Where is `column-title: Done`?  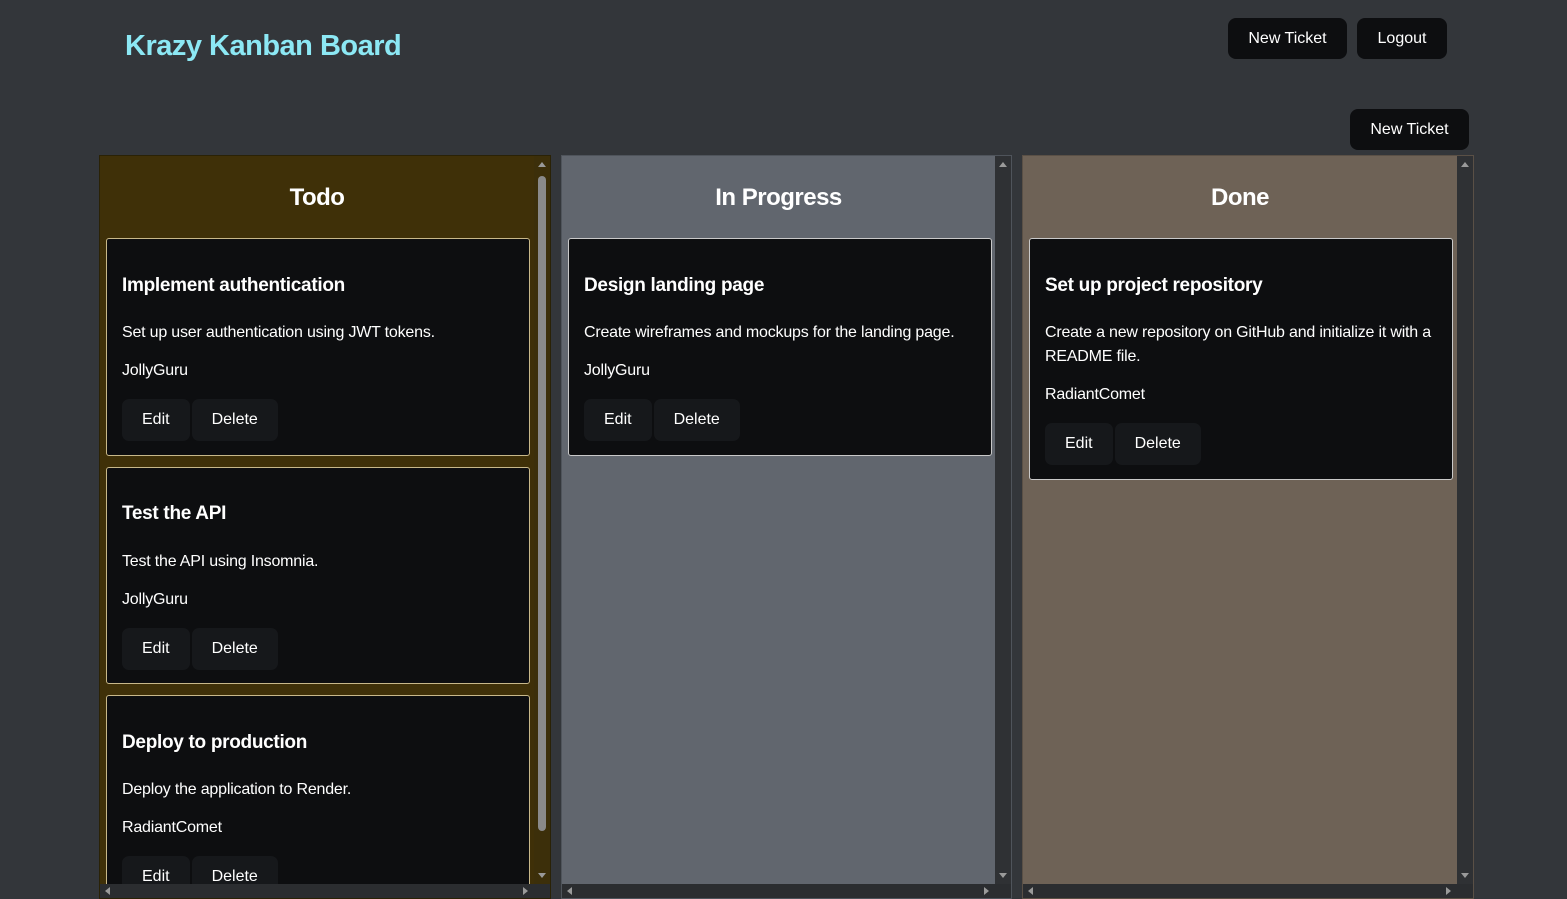
column-title: Done is located at coordinates (1240, 197).